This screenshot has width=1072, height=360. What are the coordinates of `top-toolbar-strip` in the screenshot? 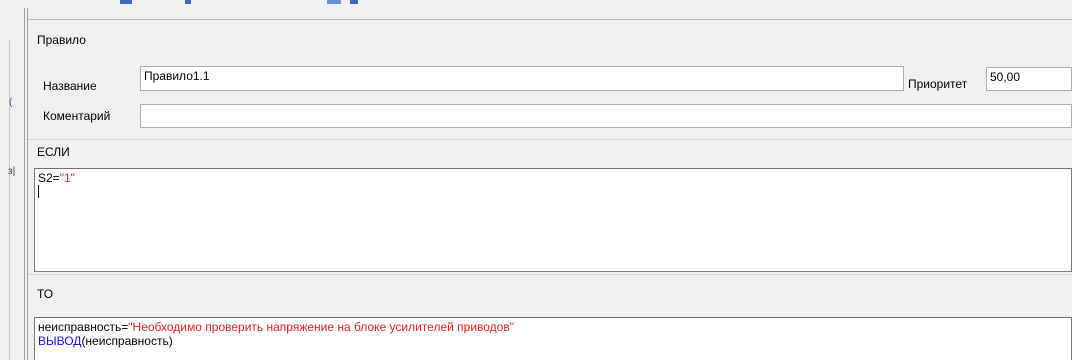 It's located at (536, 4).